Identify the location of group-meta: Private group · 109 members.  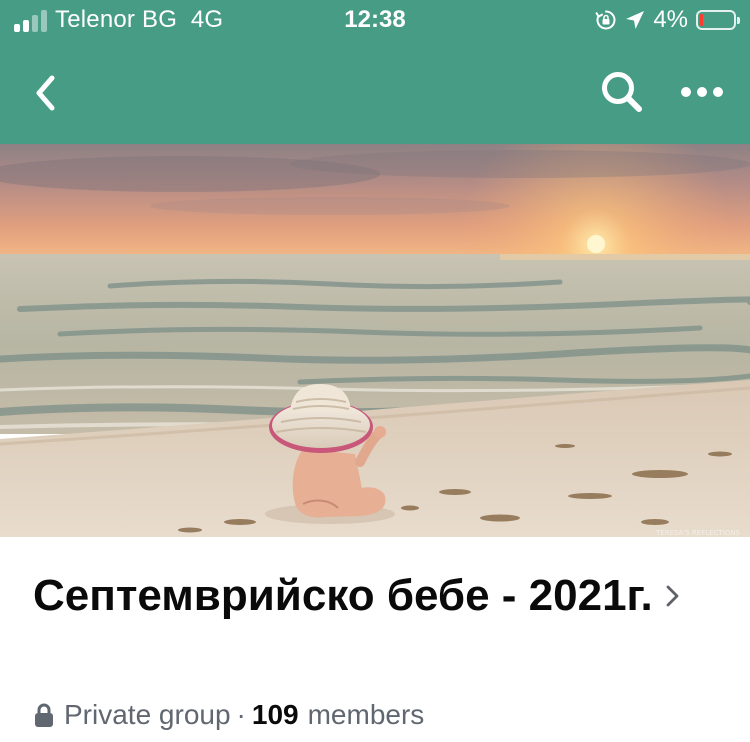
(228, 715).